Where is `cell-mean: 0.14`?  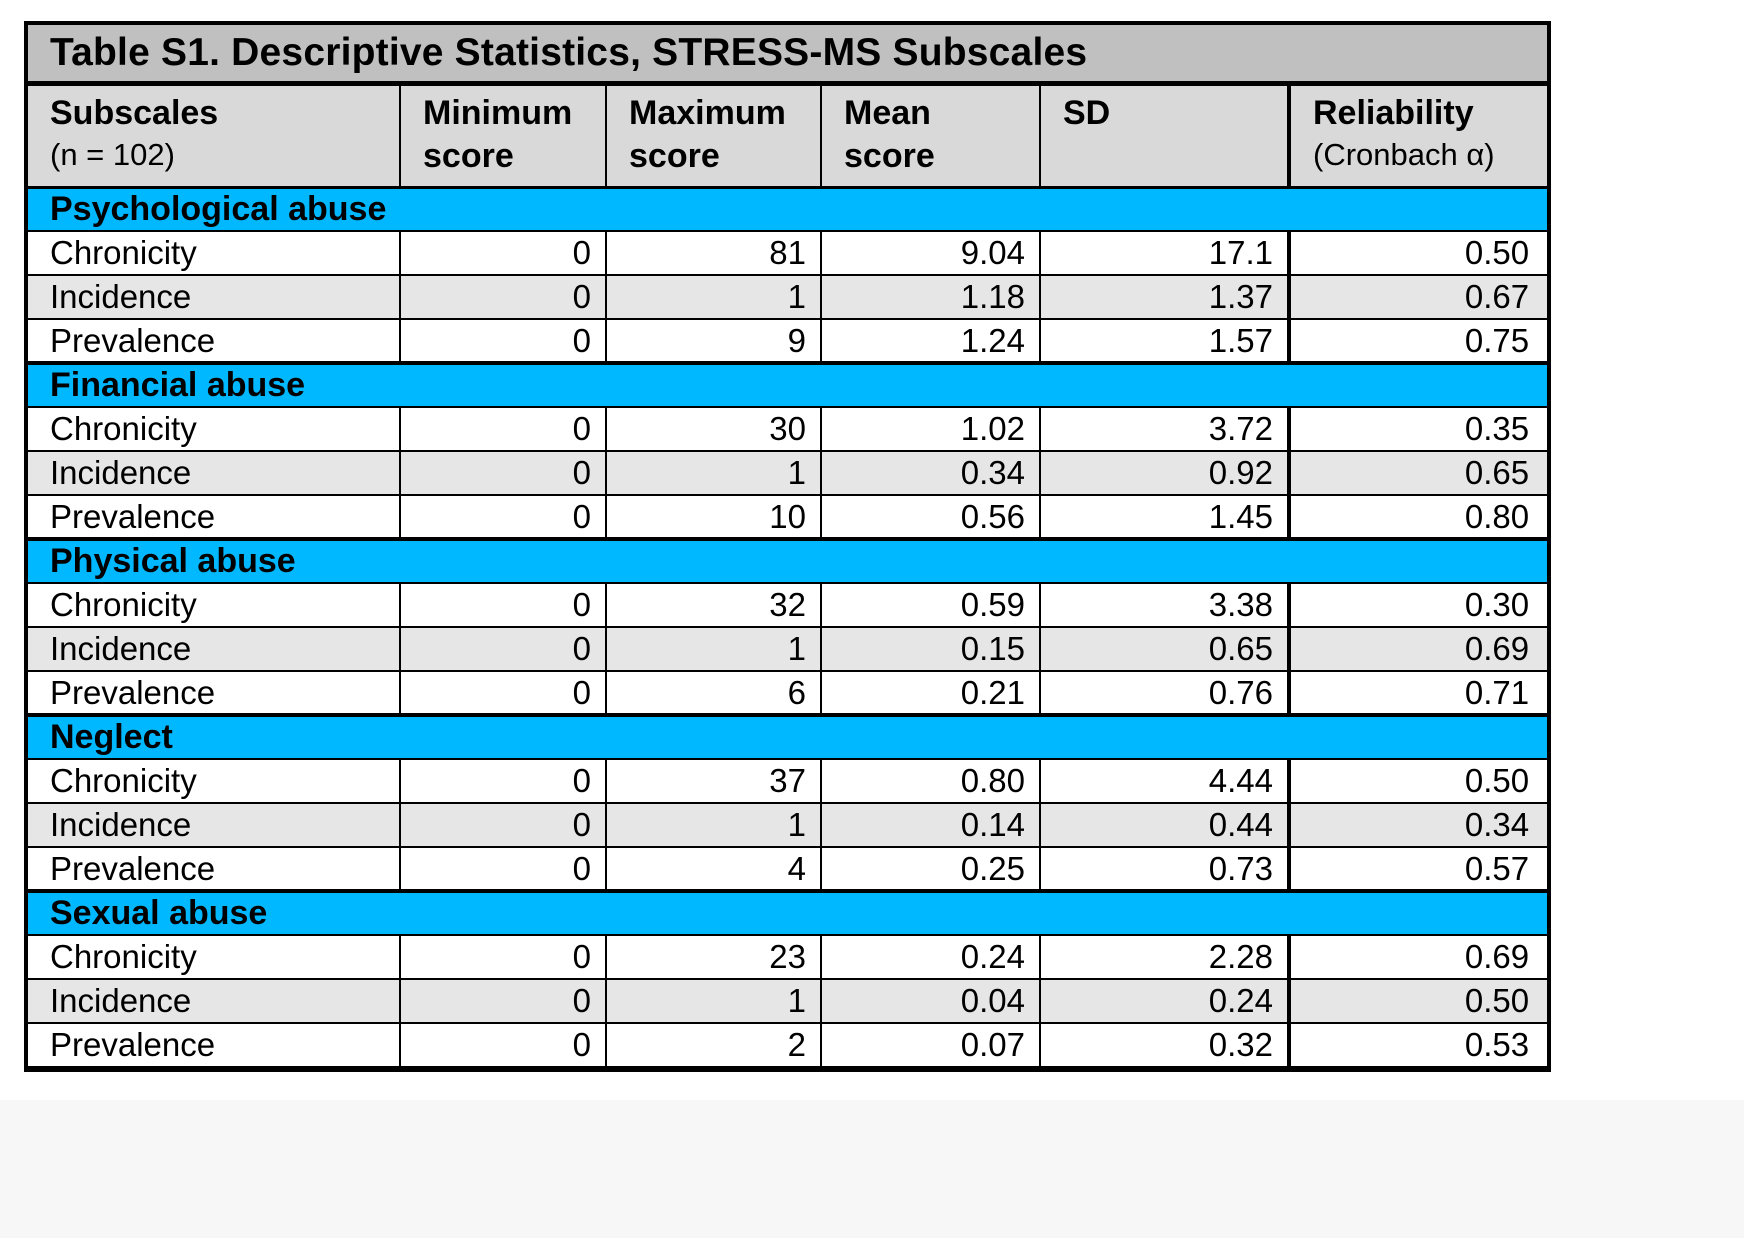 cell-mean: 0.14 is located at coordinates (930, 825).